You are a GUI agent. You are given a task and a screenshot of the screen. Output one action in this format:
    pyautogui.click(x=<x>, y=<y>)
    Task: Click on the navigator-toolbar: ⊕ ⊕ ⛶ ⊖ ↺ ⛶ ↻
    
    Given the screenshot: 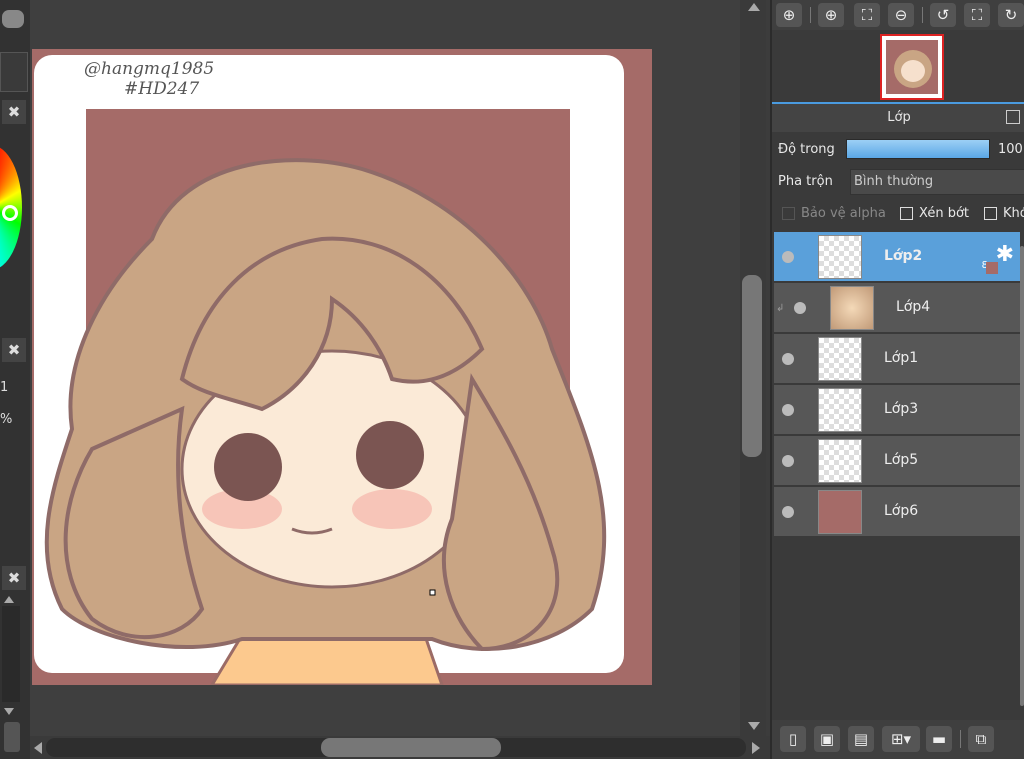 What is the action you would take?
    pyautogui.click(x=898, y=15)
    